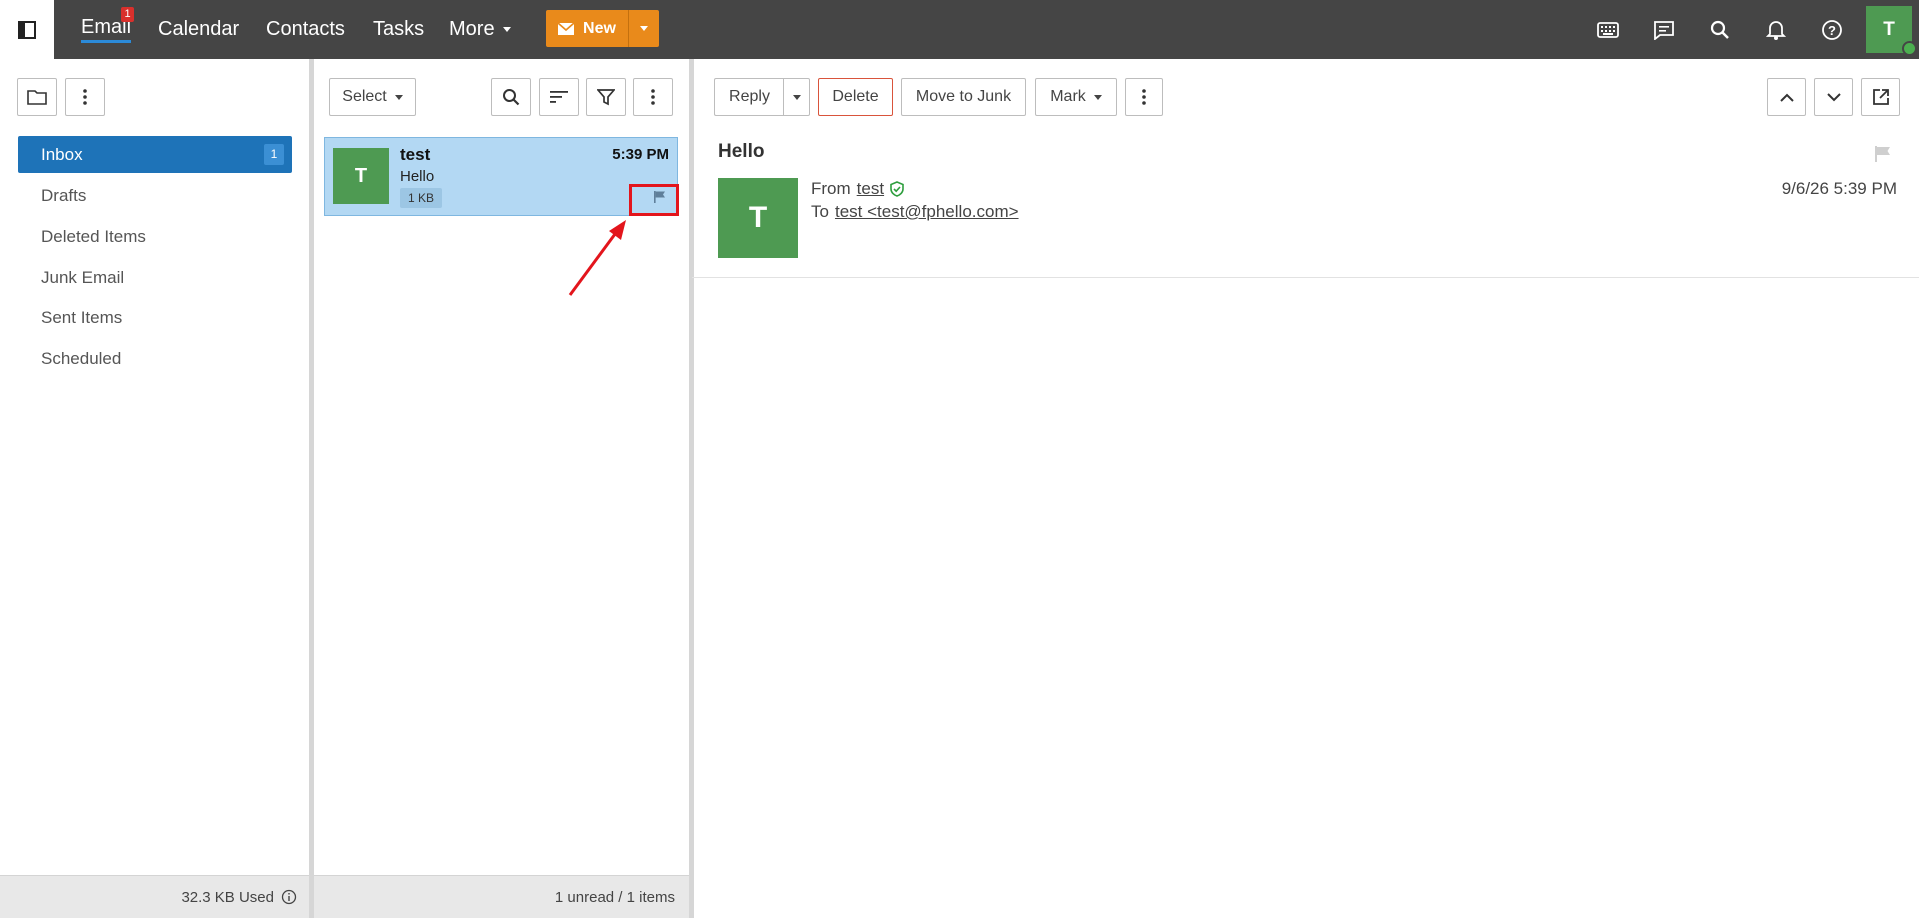  I want to click on header-divider, so click(1305, 277).